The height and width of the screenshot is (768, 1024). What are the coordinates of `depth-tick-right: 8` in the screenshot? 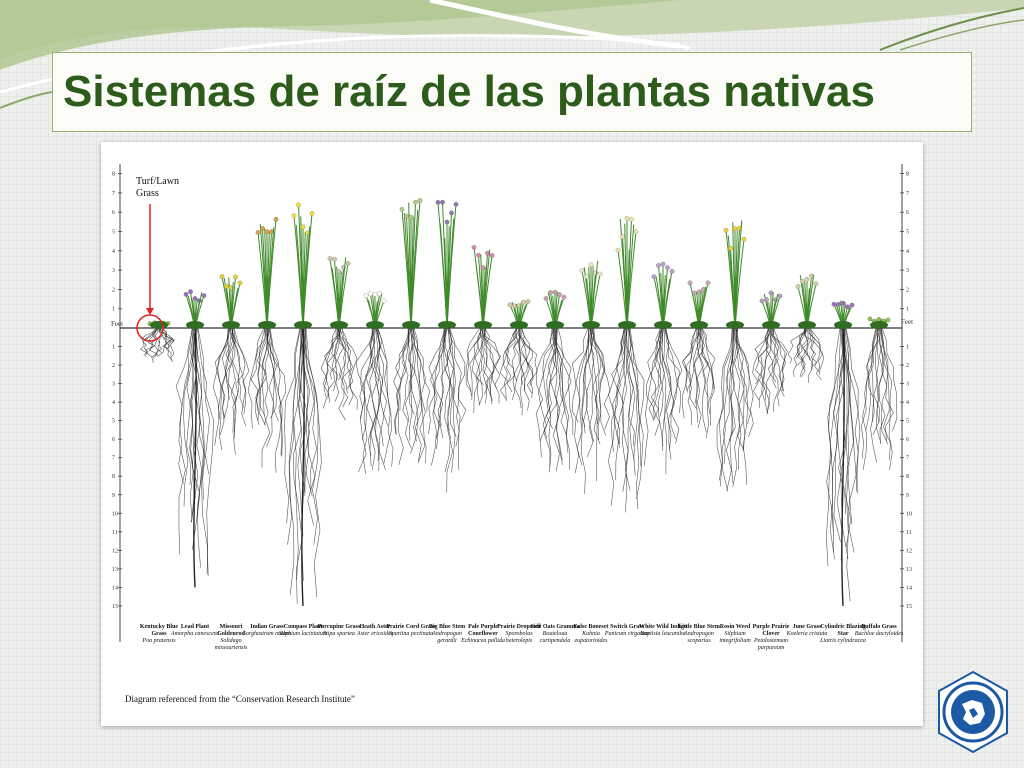 It's located at (907, 477).